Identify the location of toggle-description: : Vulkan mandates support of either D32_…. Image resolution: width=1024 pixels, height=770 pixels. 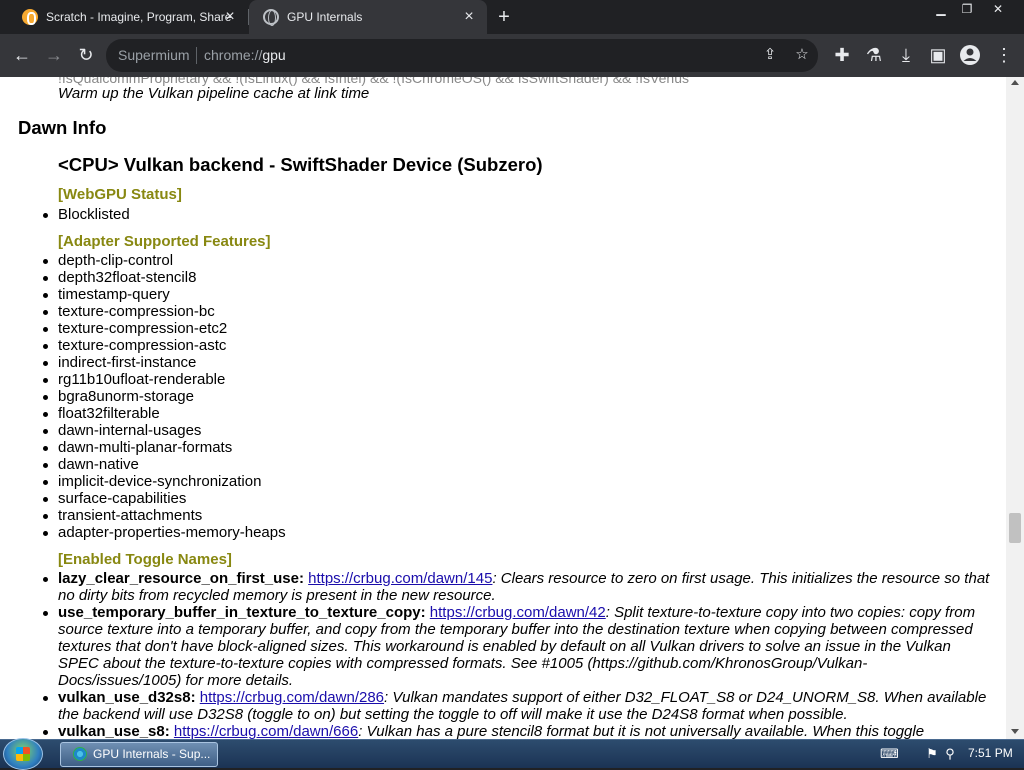
(522, 706).